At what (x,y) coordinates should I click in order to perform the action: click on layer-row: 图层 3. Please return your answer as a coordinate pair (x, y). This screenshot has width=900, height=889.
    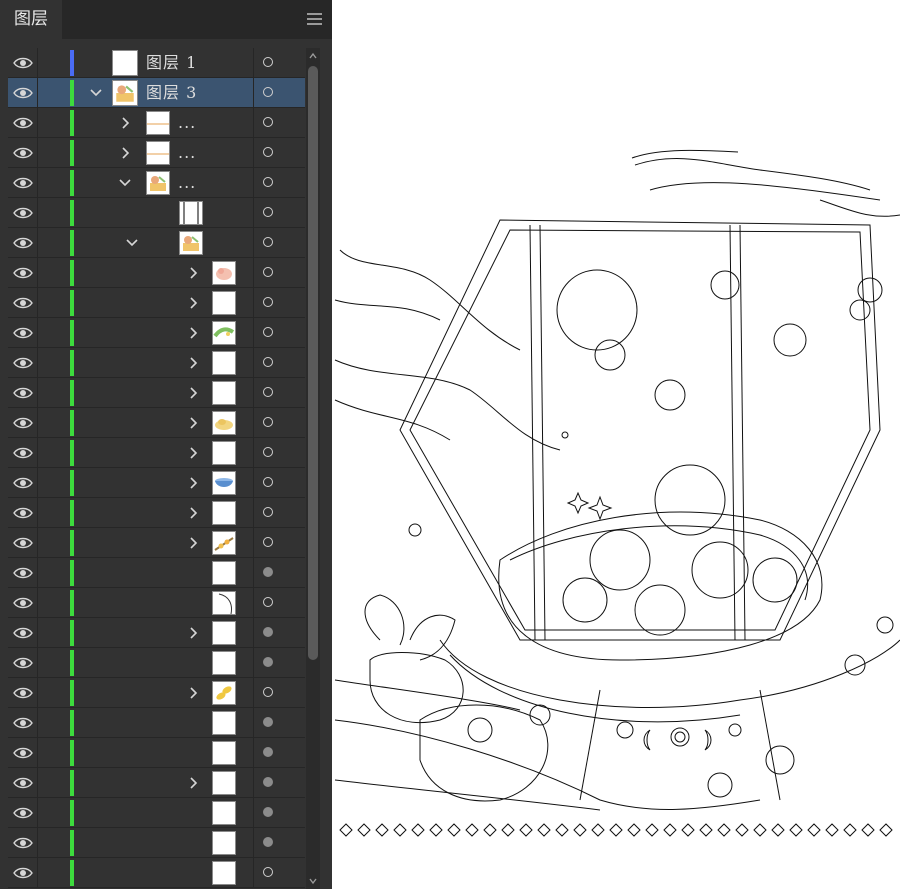
    Looking at the image, I should click on (156, 93).